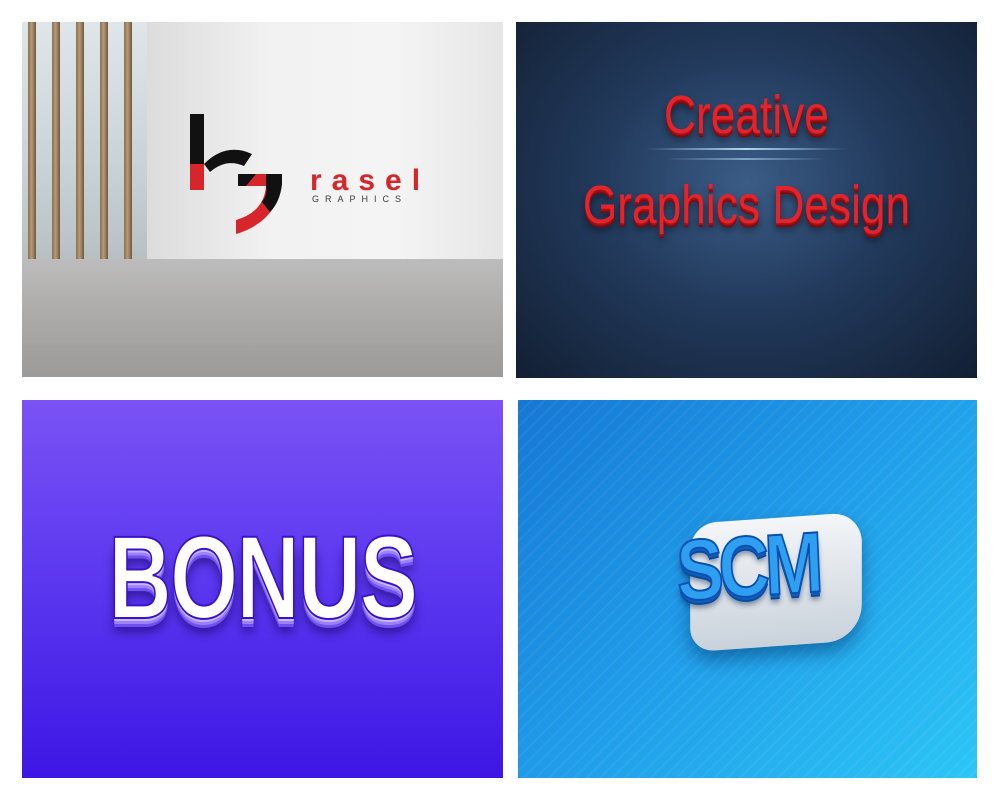 Image resolution: width=1000 pixels, height=800 pixels. What do you see at coordinates (746, 115) in the screenshot?
I see `headline-line-1: Creative` at bounding box center [746, 115].